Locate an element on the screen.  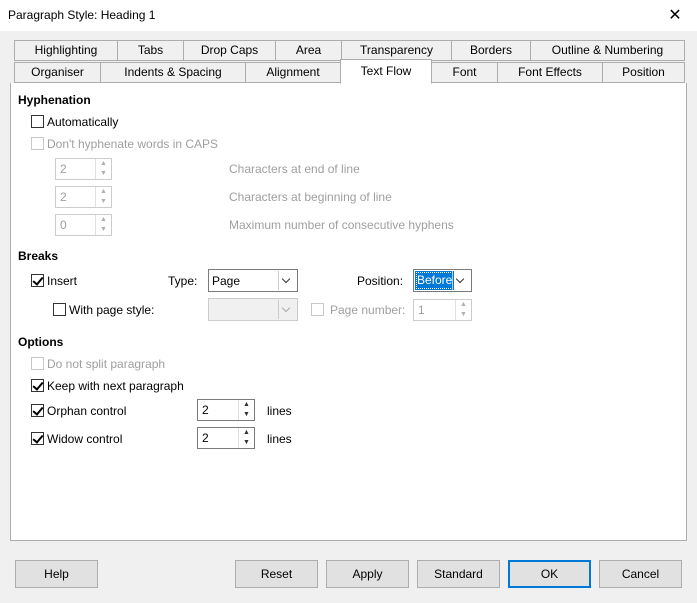
orphan-control-label: Orphan control is located at coordinates (87, 411).